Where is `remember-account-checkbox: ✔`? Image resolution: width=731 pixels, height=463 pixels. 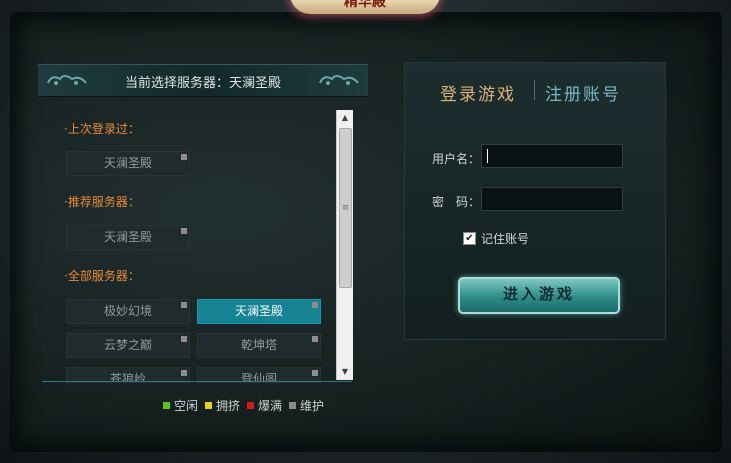
remember-account-checkbox: ✔ is located at coordinates (469, 238).